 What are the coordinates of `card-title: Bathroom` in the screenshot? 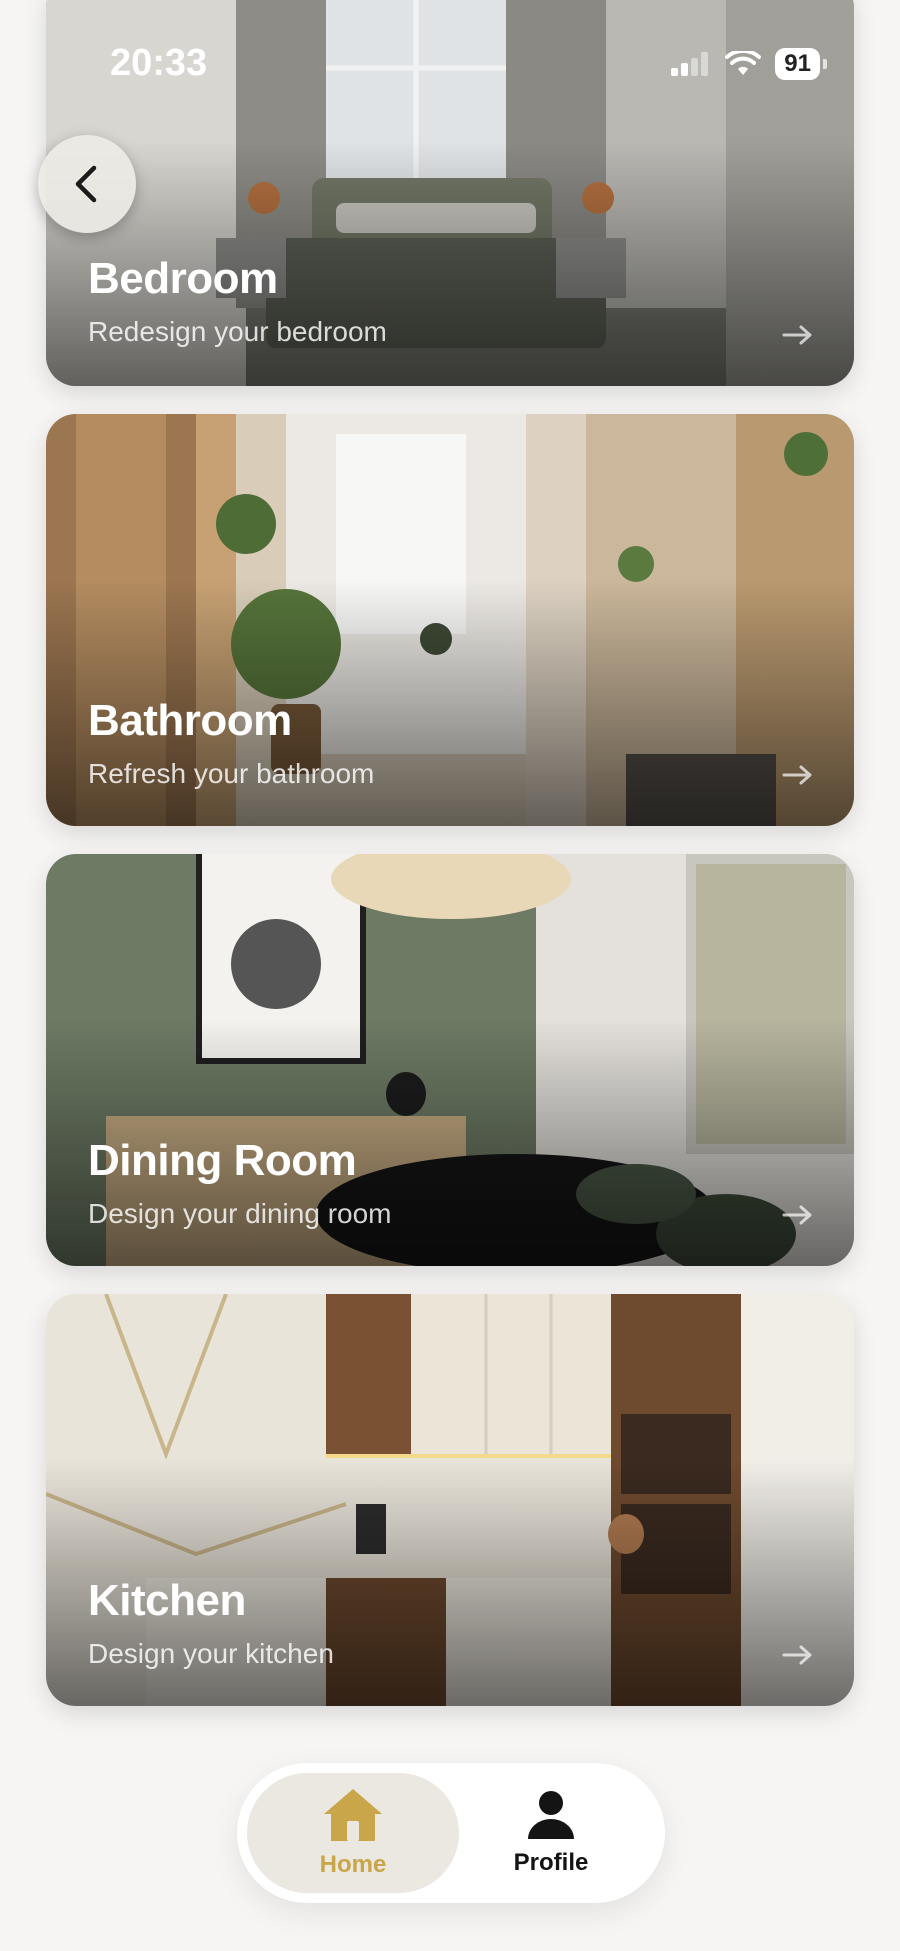 It's located at (190, 720).